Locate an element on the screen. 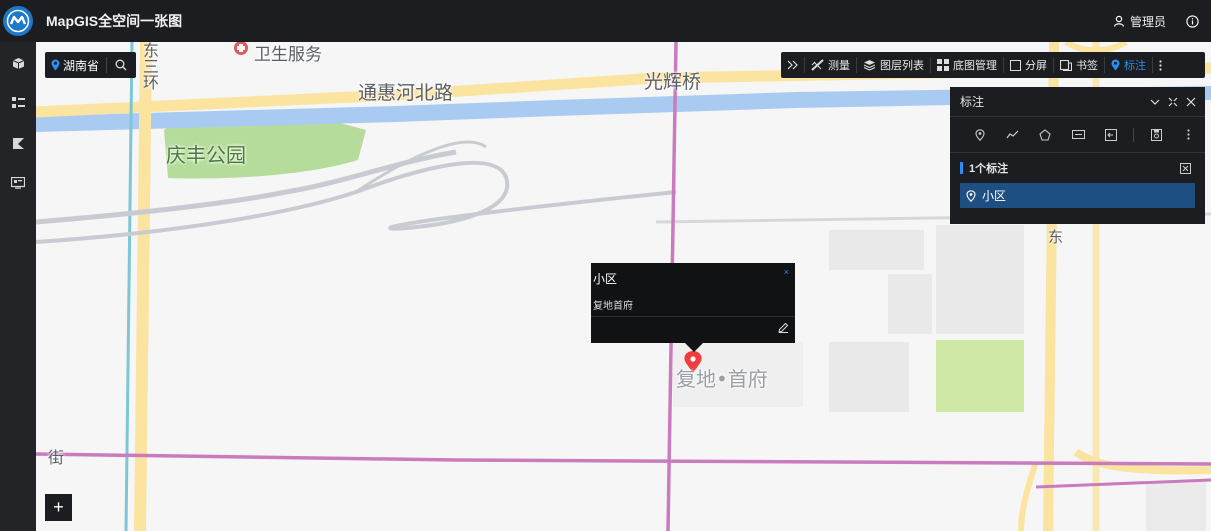  panel-controls is located at coordinates (1177, 102).